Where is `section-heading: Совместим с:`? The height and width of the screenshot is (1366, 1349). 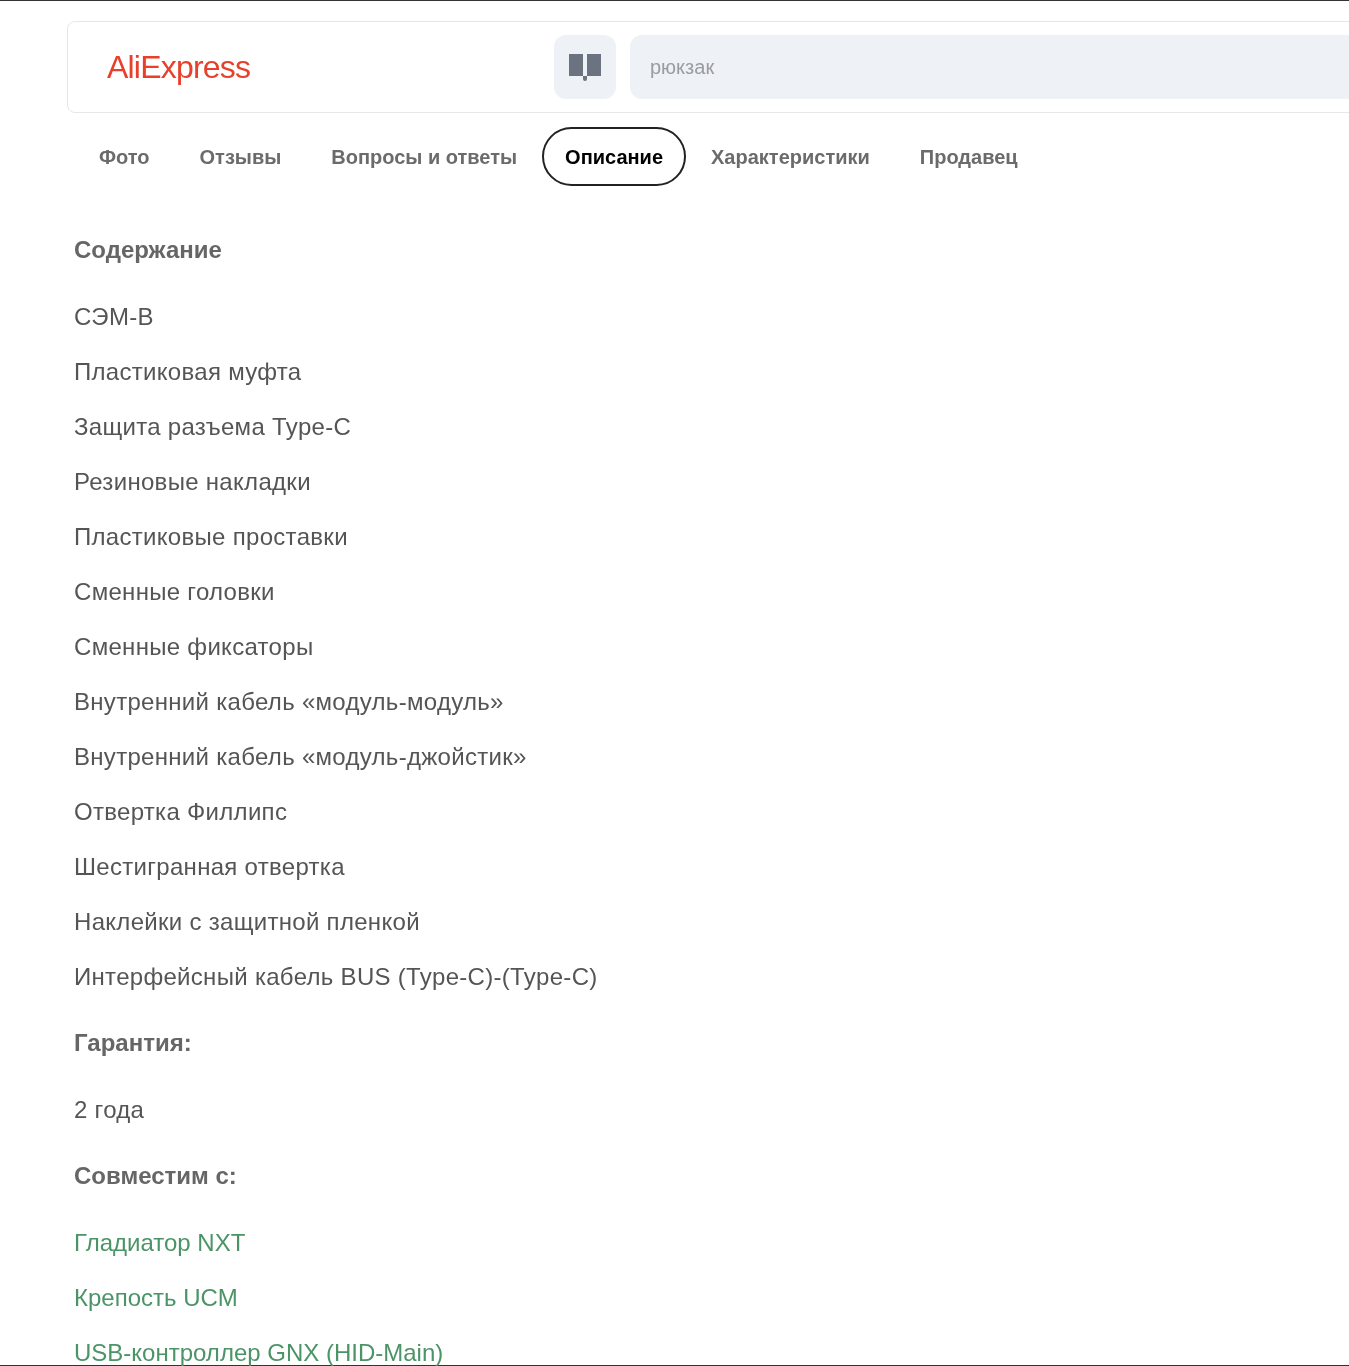
section-heading: Совместим с: is located at coordinates (155, 1175).